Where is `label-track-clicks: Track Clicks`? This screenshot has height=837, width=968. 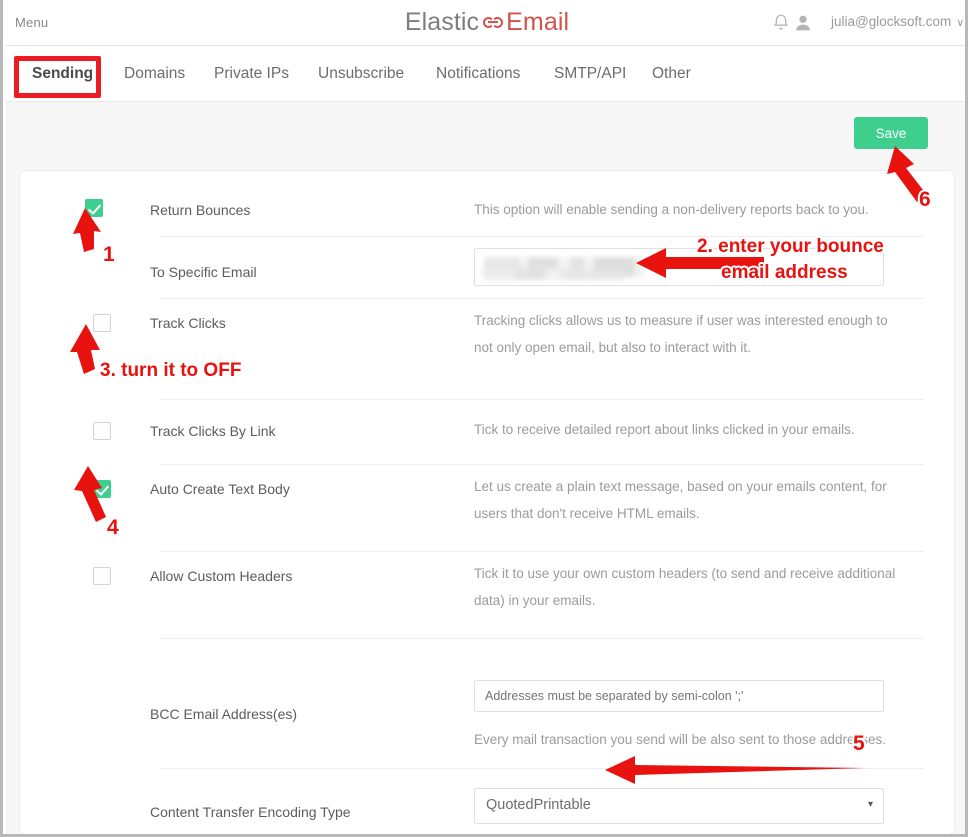
label-track-clicks: Track Clicks is located at coordinates (188, 323).